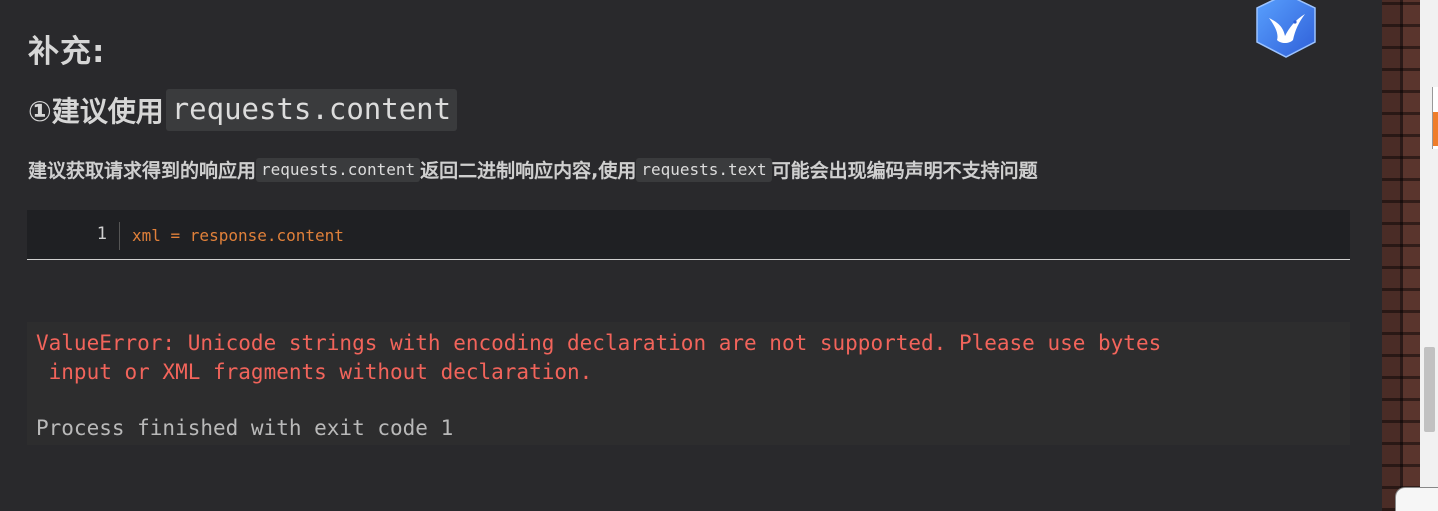 This screenshot has width=1438, height=511. I want to click on paragraph-text-2: 返回二进制响应内容,使用, so click(528, 171).